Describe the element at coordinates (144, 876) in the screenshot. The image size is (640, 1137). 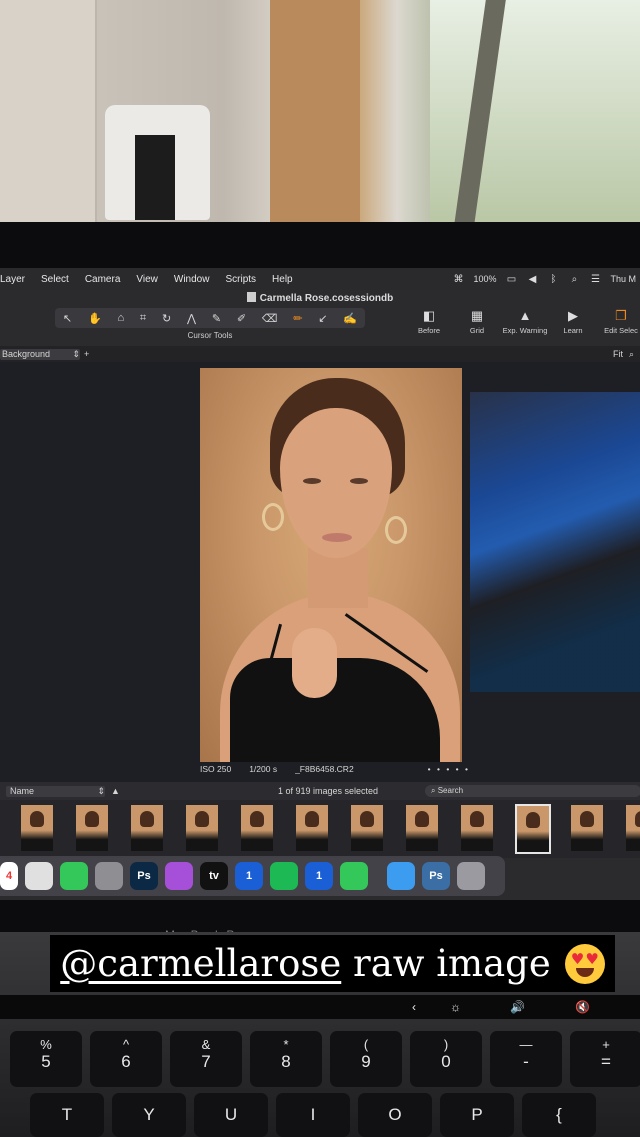
I see `dock-app-photoshop: Ps` at that location.